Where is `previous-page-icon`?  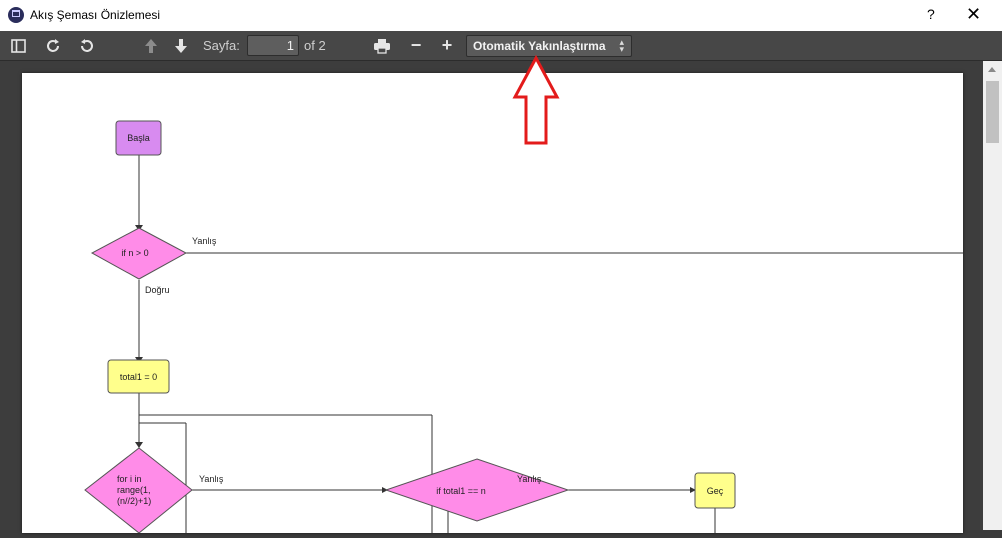
previous-page-icon is located at coordinates (151, 45).